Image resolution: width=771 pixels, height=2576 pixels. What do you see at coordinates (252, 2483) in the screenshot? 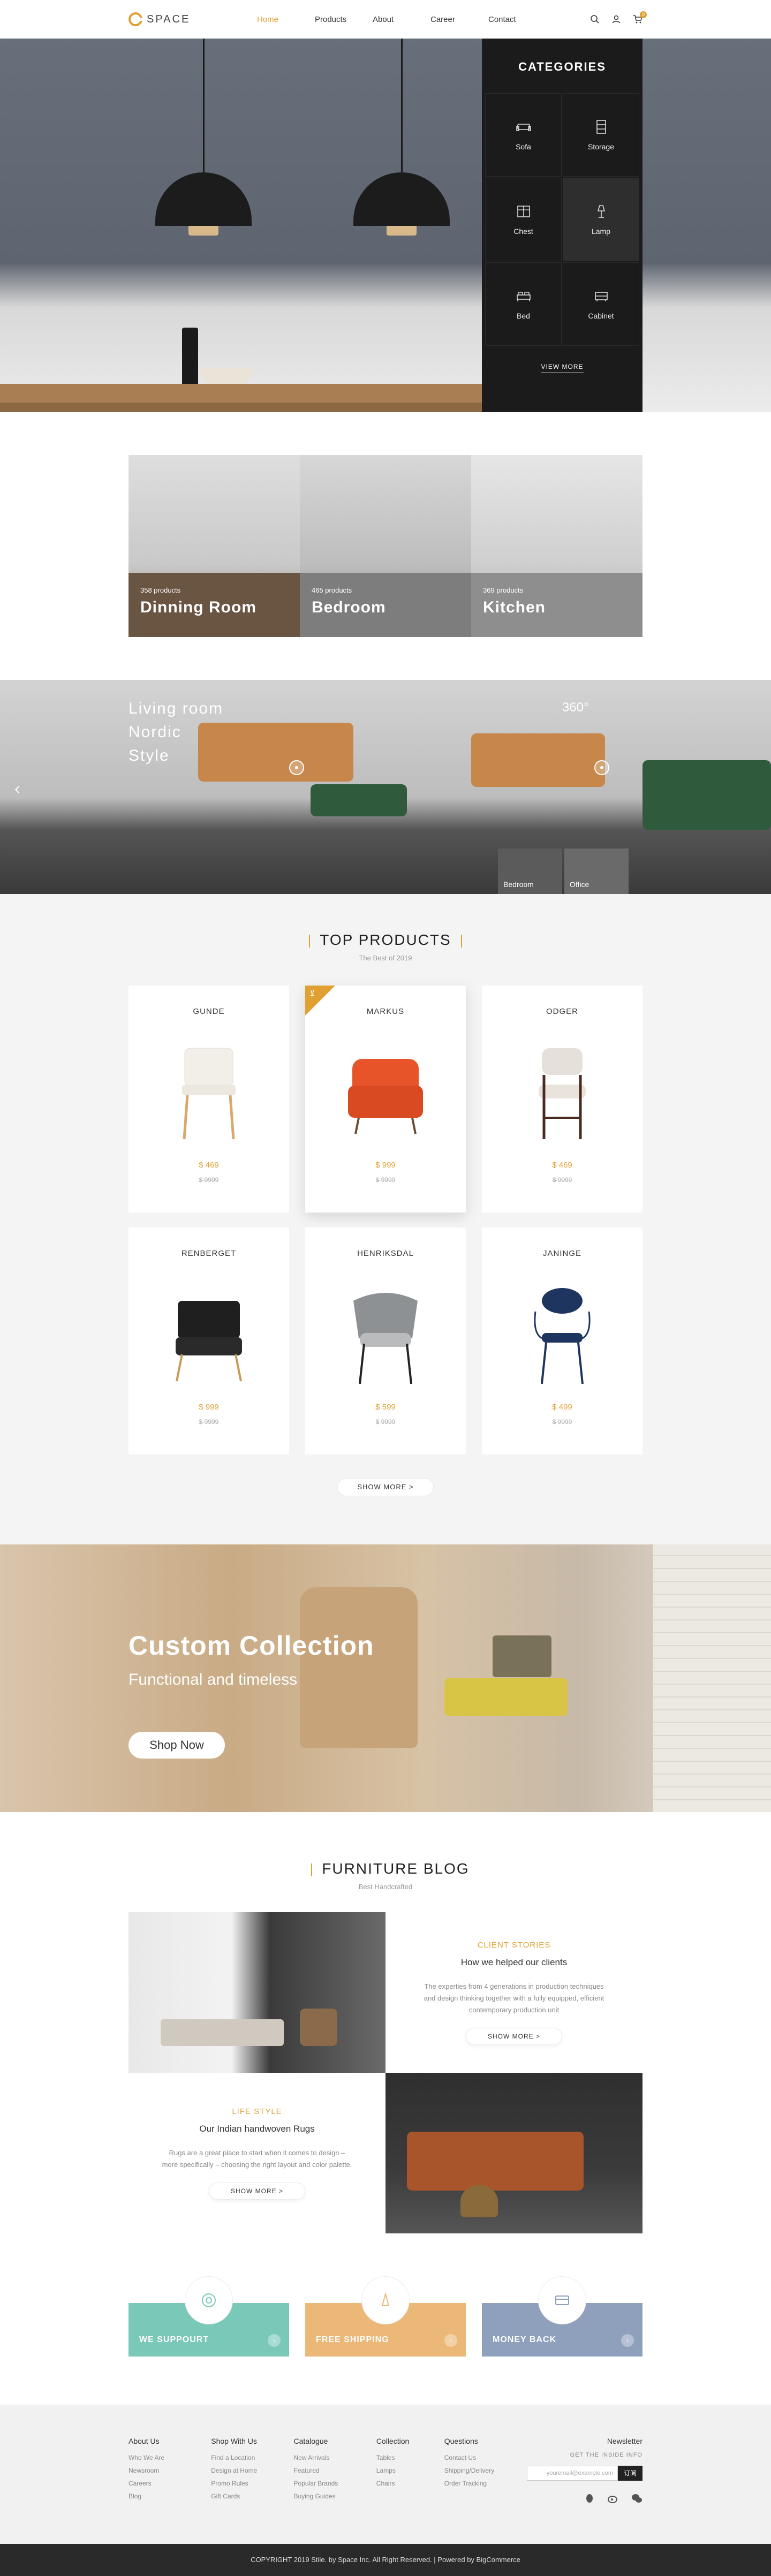
I see `footer-link: Promo Rules` at bounding box center [252, 2483].